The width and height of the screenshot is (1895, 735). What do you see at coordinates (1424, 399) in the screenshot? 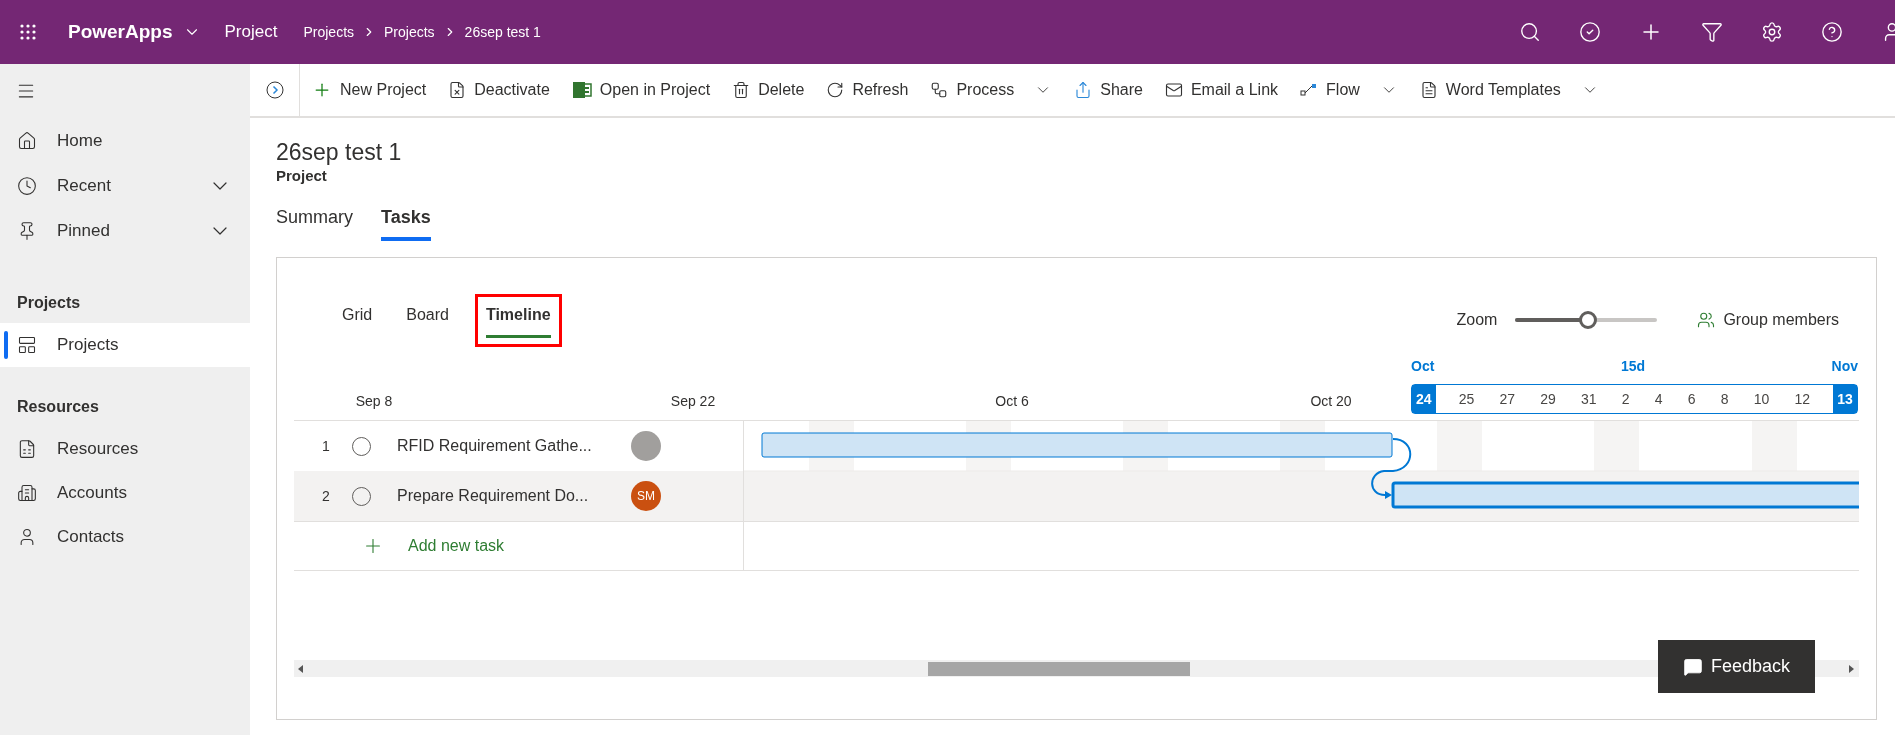
I see `day-label: 24` at bounding box center [1424, 399].